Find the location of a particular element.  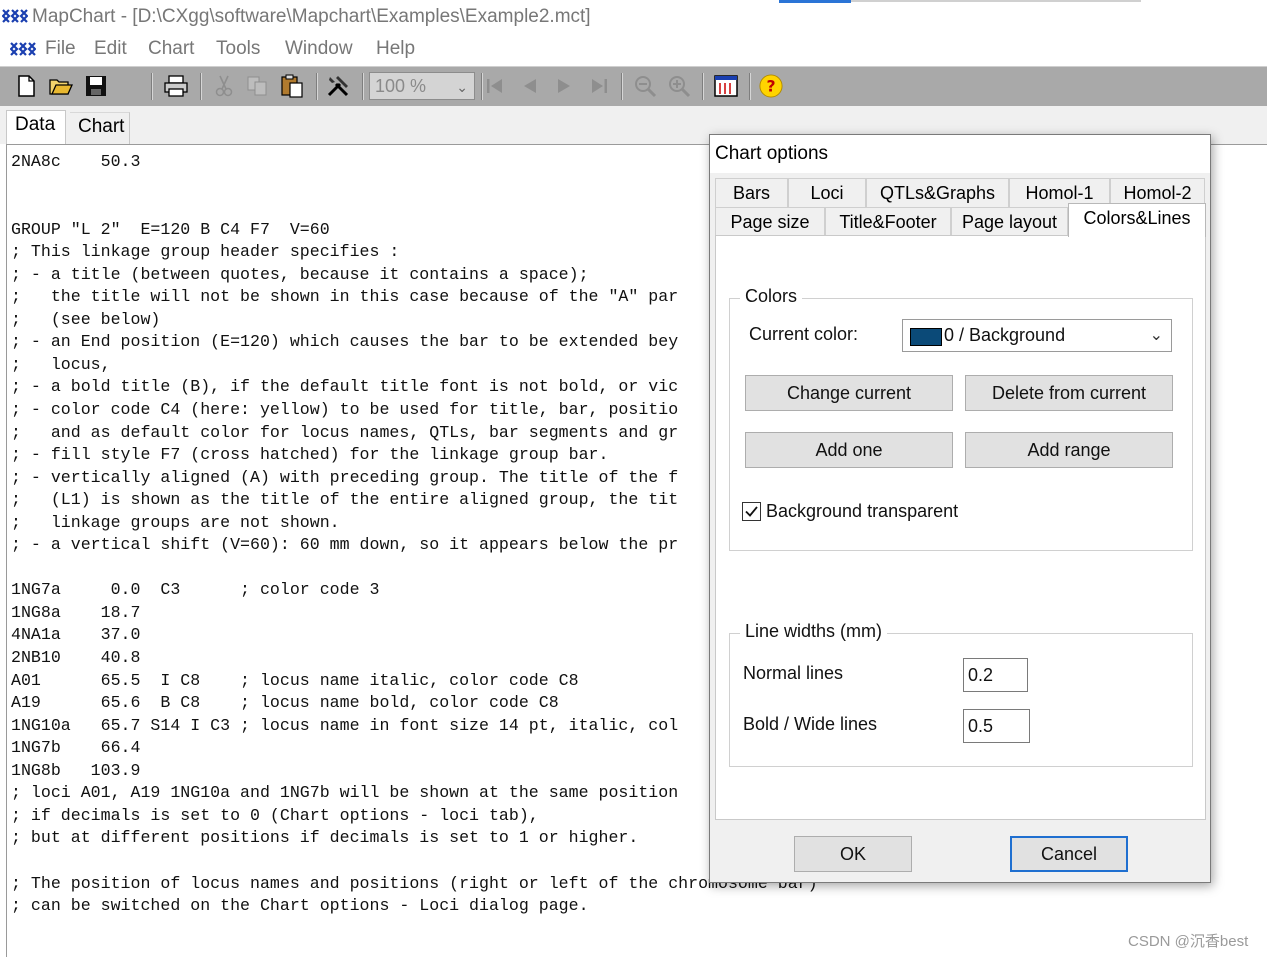

editor-line: 2NB10 40.8 is located at coordinates (76, 658).